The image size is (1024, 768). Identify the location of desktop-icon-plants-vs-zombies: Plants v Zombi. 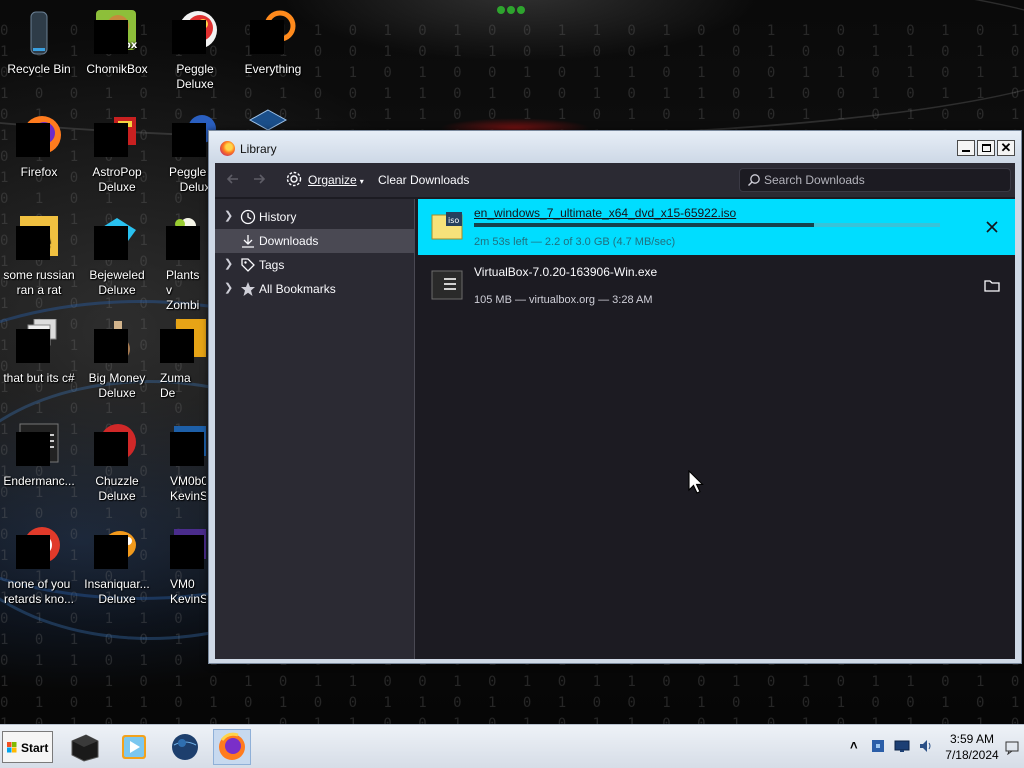
(184, 264).